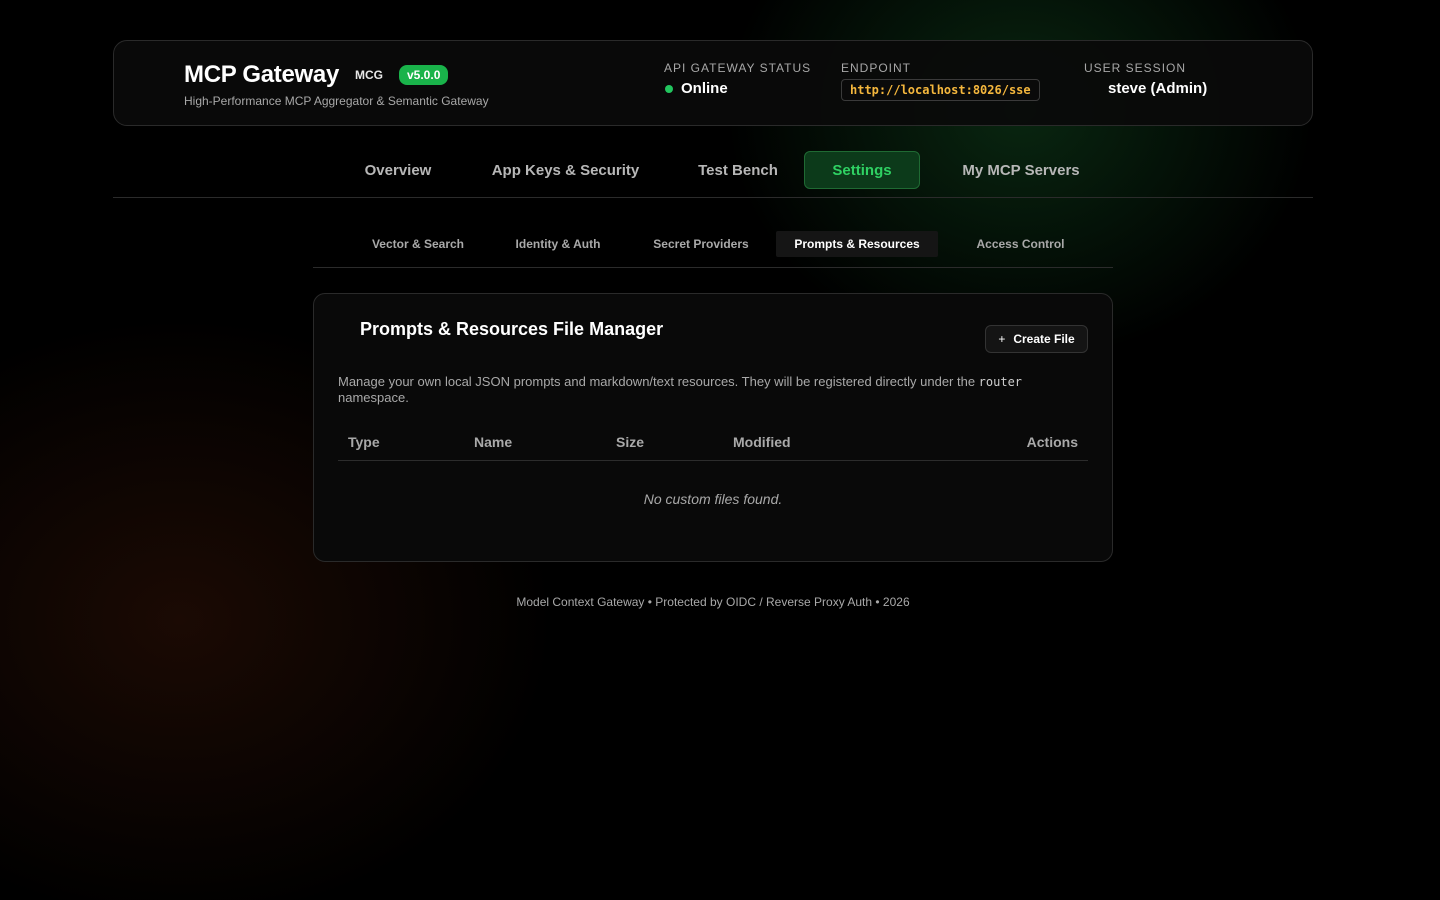  What do you see at coordinates (630, 442) in the screenshot?
I see `column-header-size: Size` at bounding box center [630, 442].